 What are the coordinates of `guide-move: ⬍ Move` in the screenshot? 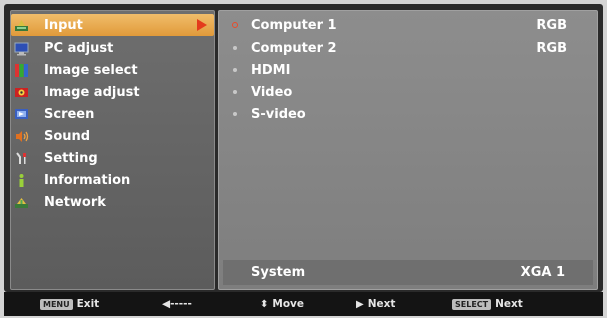 It's located at (282, 304).